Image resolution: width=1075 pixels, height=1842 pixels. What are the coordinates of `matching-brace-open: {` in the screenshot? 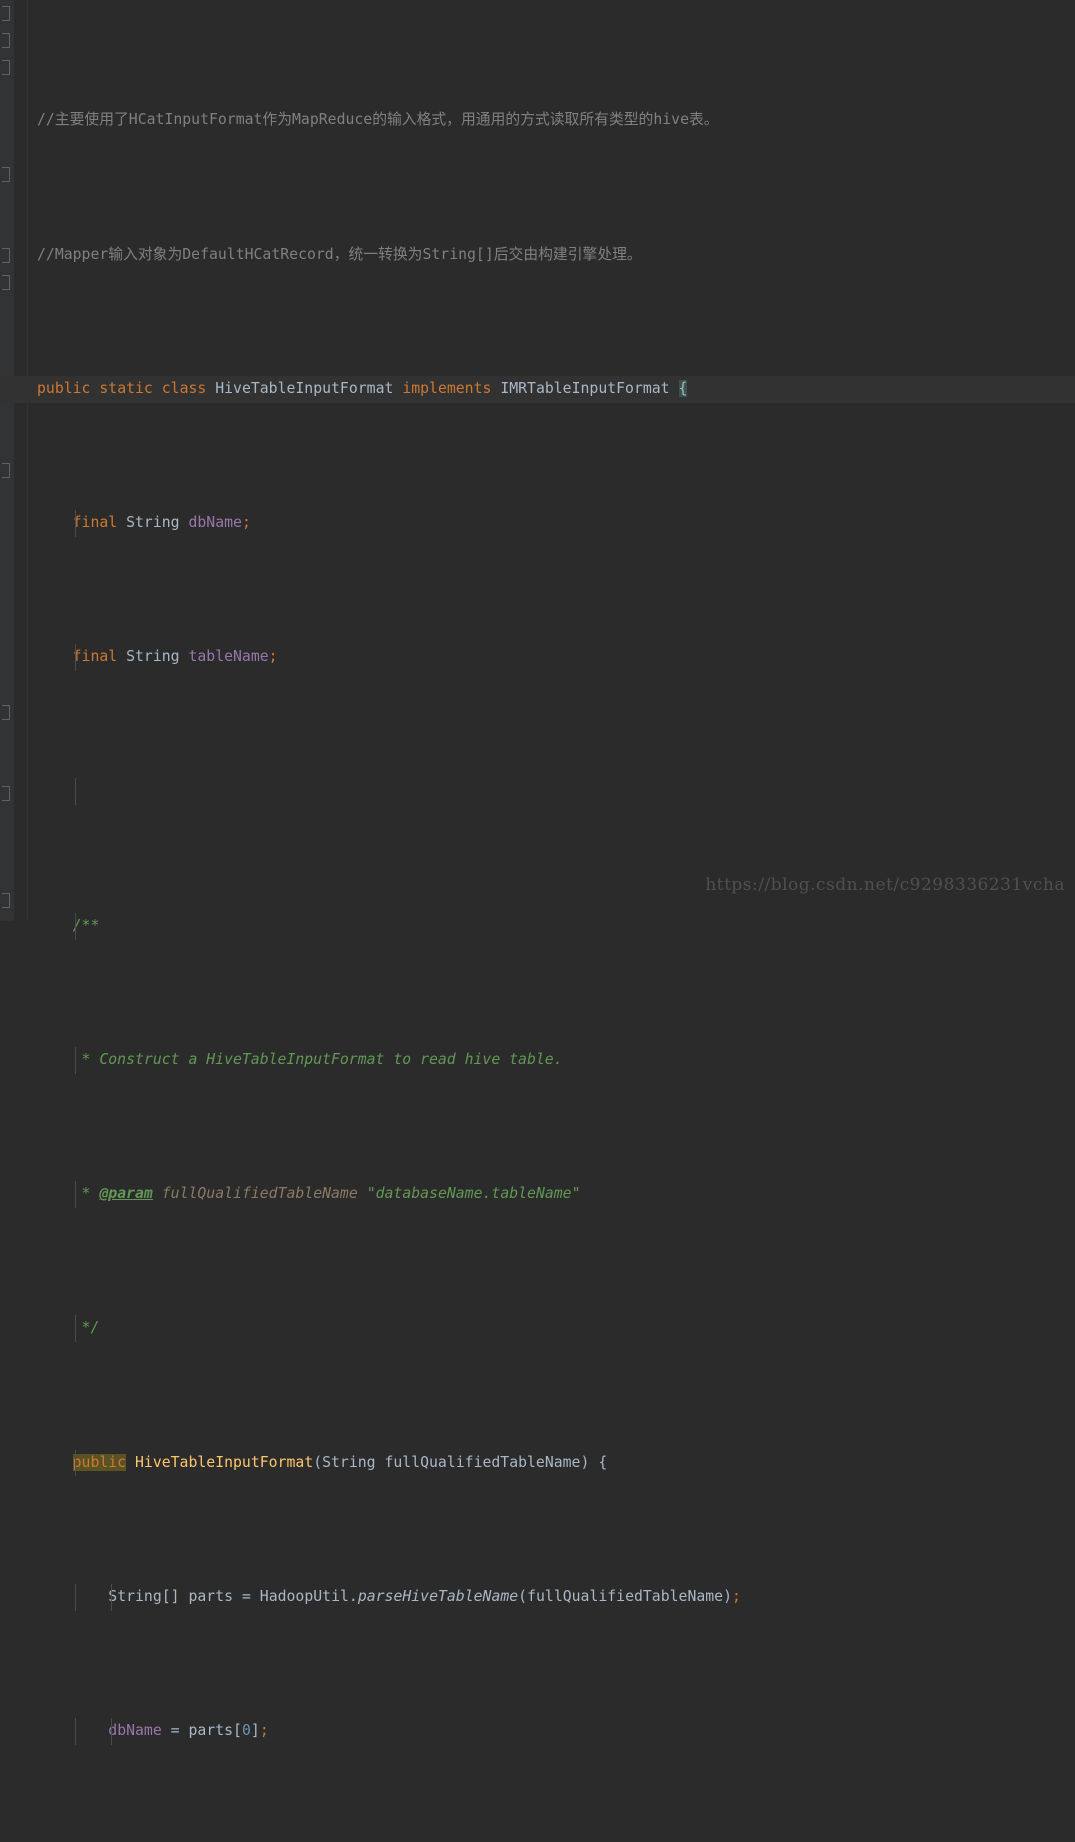 It's located at (683, 388).